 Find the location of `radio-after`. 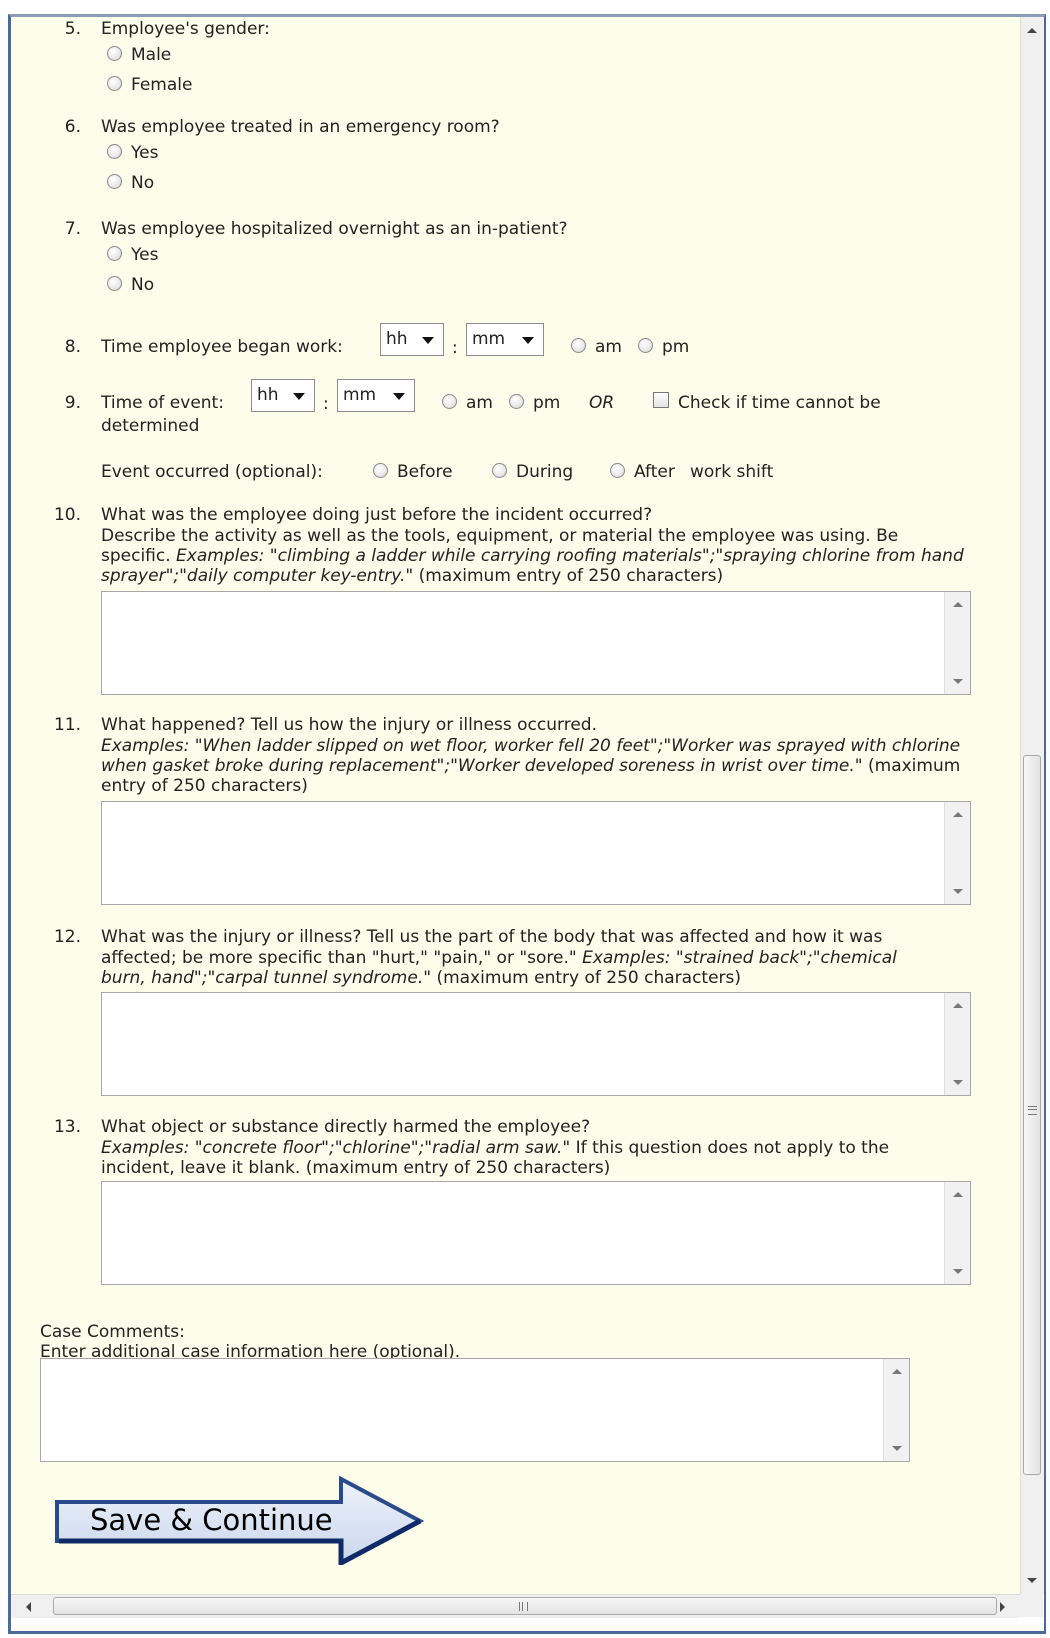

radio-after is located at coordinates (617, 470).